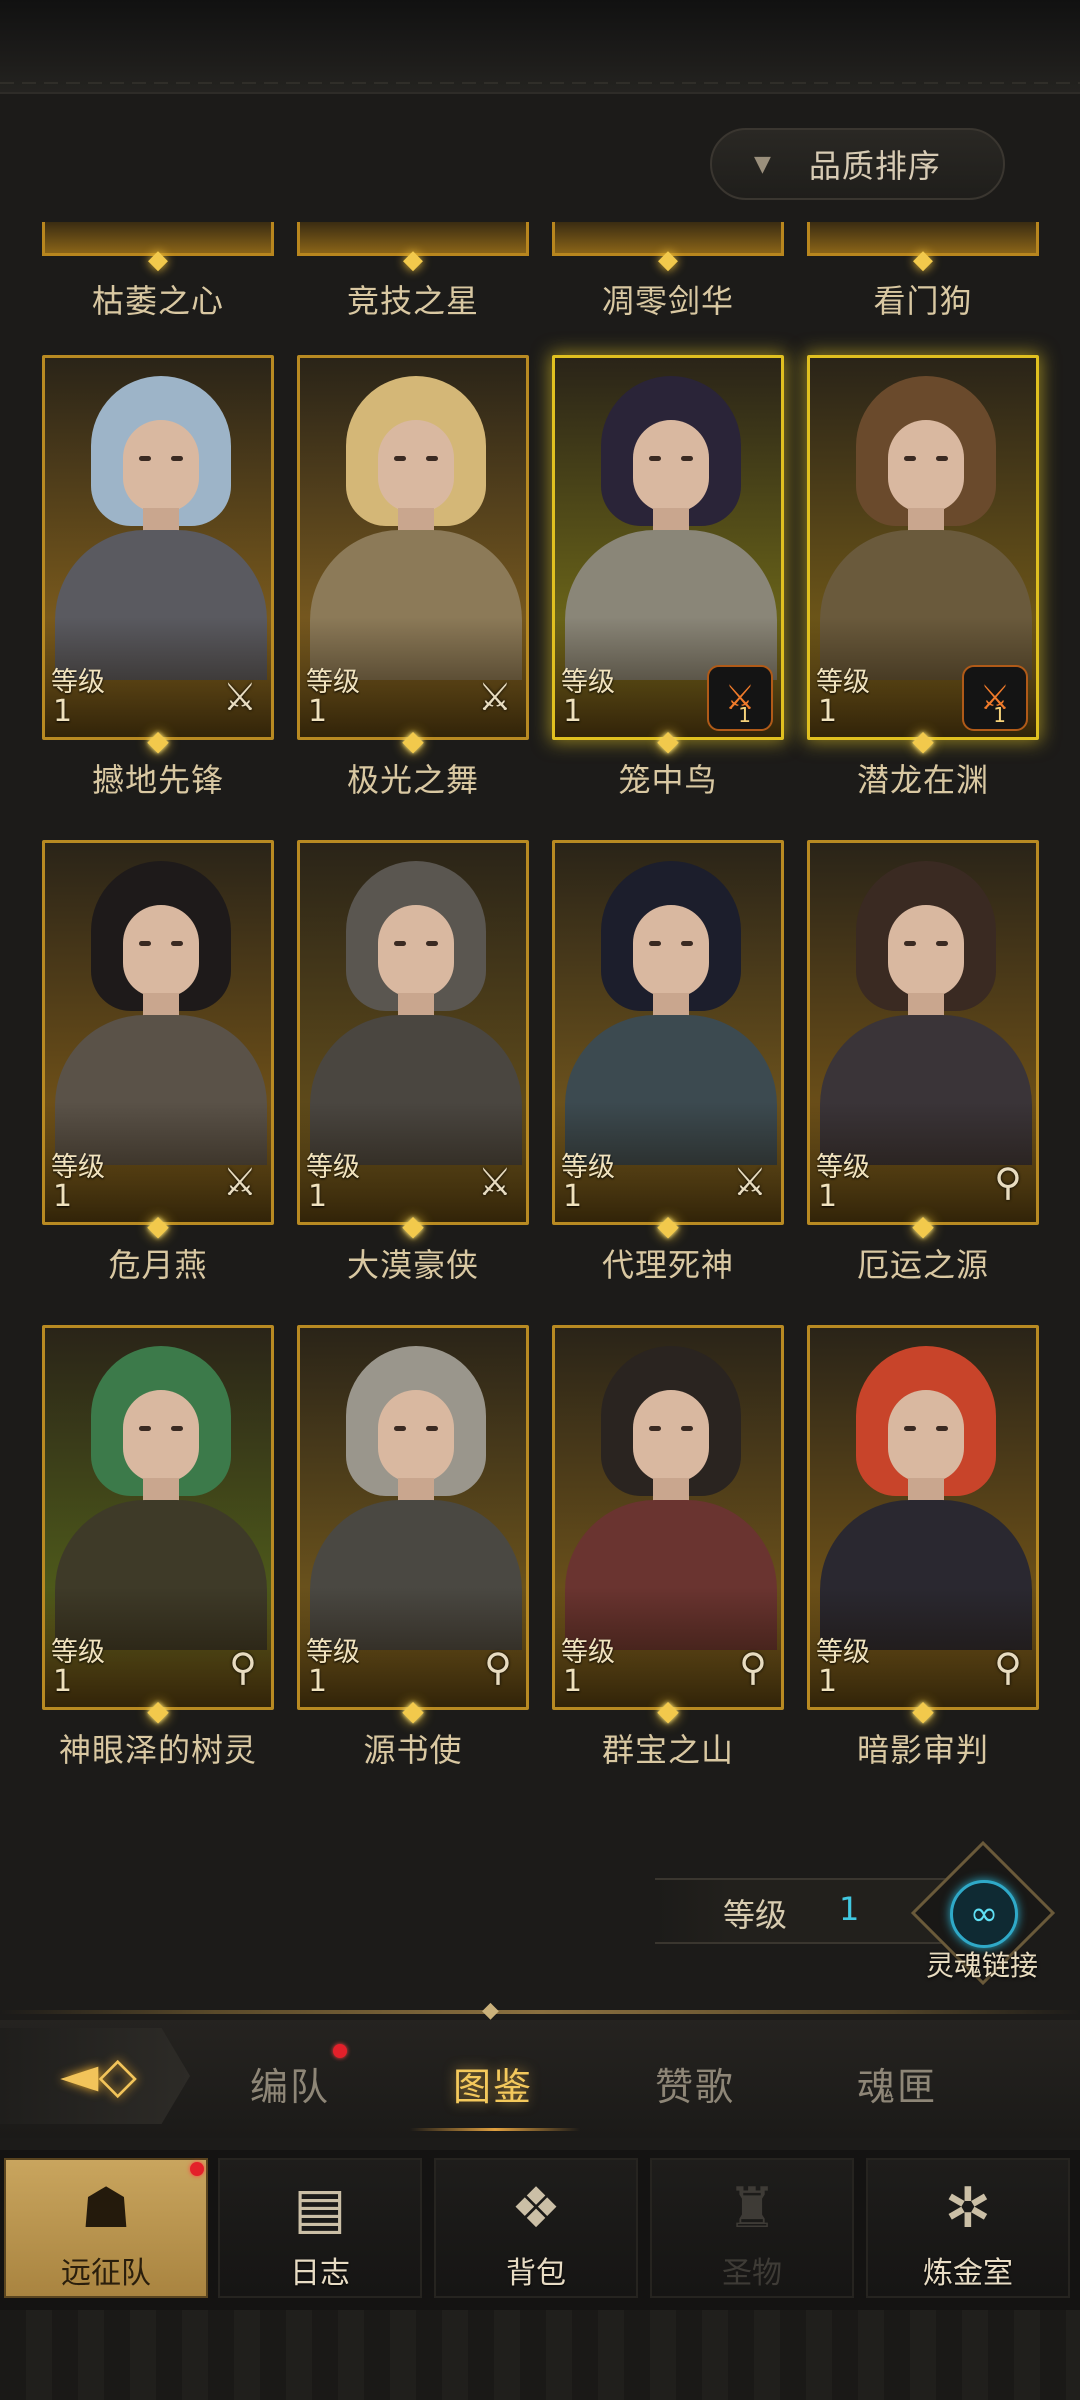  Describe the element at coordinates (849, 1909) in the screenshot. I see `level-filter-value: 1` at that location.